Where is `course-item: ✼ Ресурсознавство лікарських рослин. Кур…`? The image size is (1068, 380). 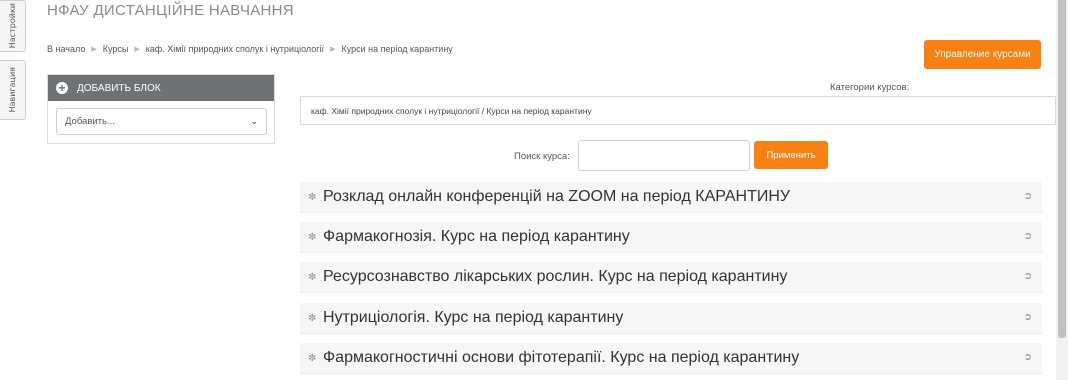
course-item: ✼ Ресурсознавство лікарських рослин. Кур… is located at coordinates (671, 277).